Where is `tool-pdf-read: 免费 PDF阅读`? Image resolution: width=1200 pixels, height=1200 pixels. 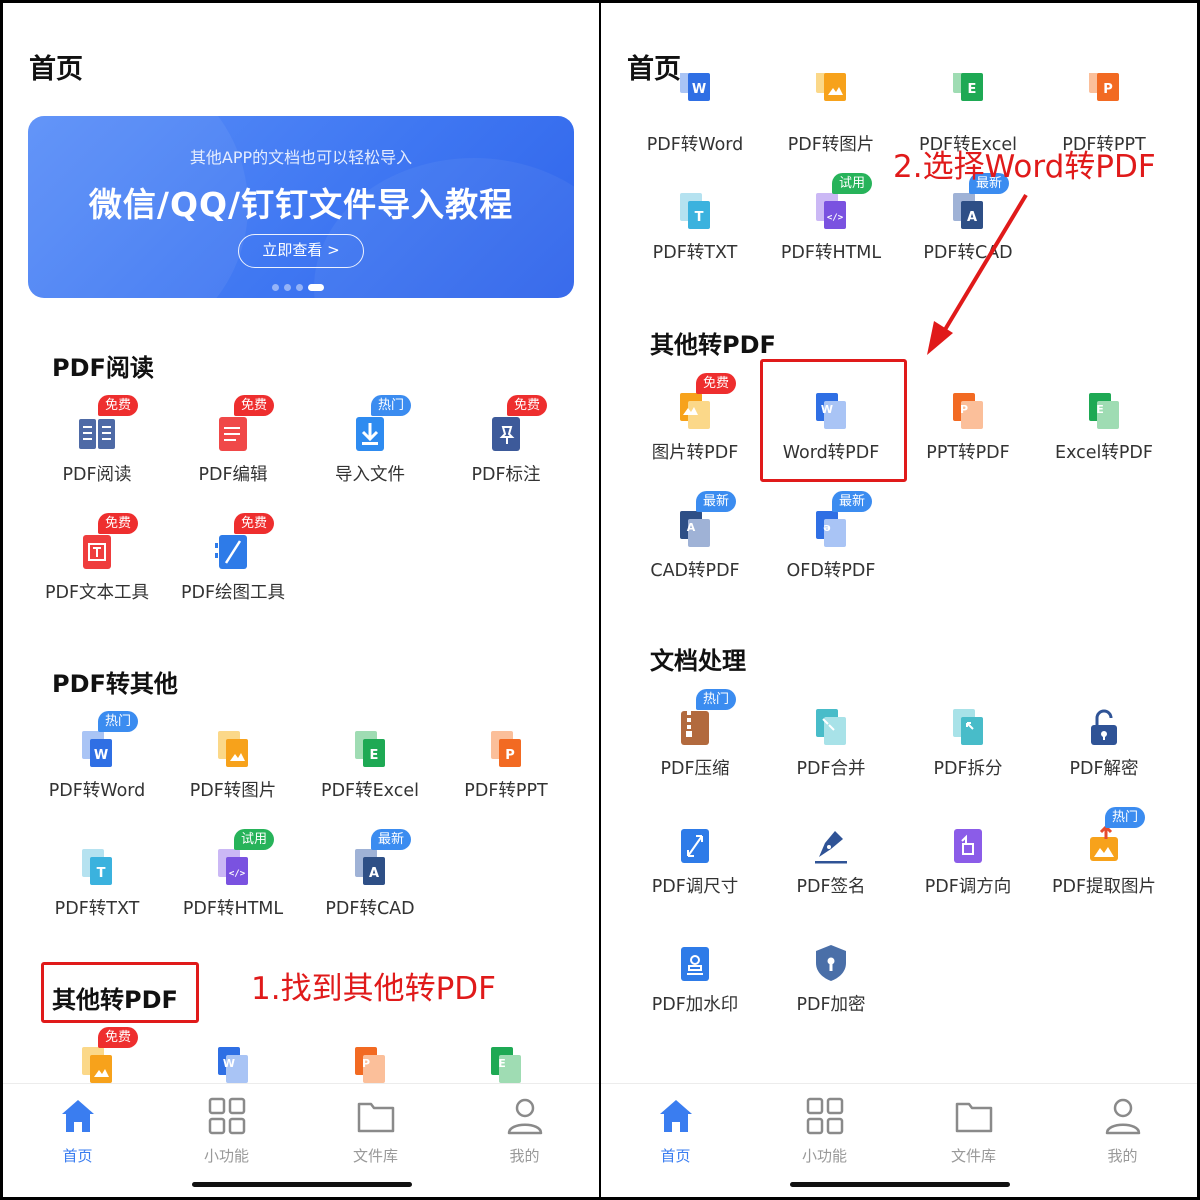 tool-pdf-read: 免费 PDF阅读 is located at coordinates (97, 450).